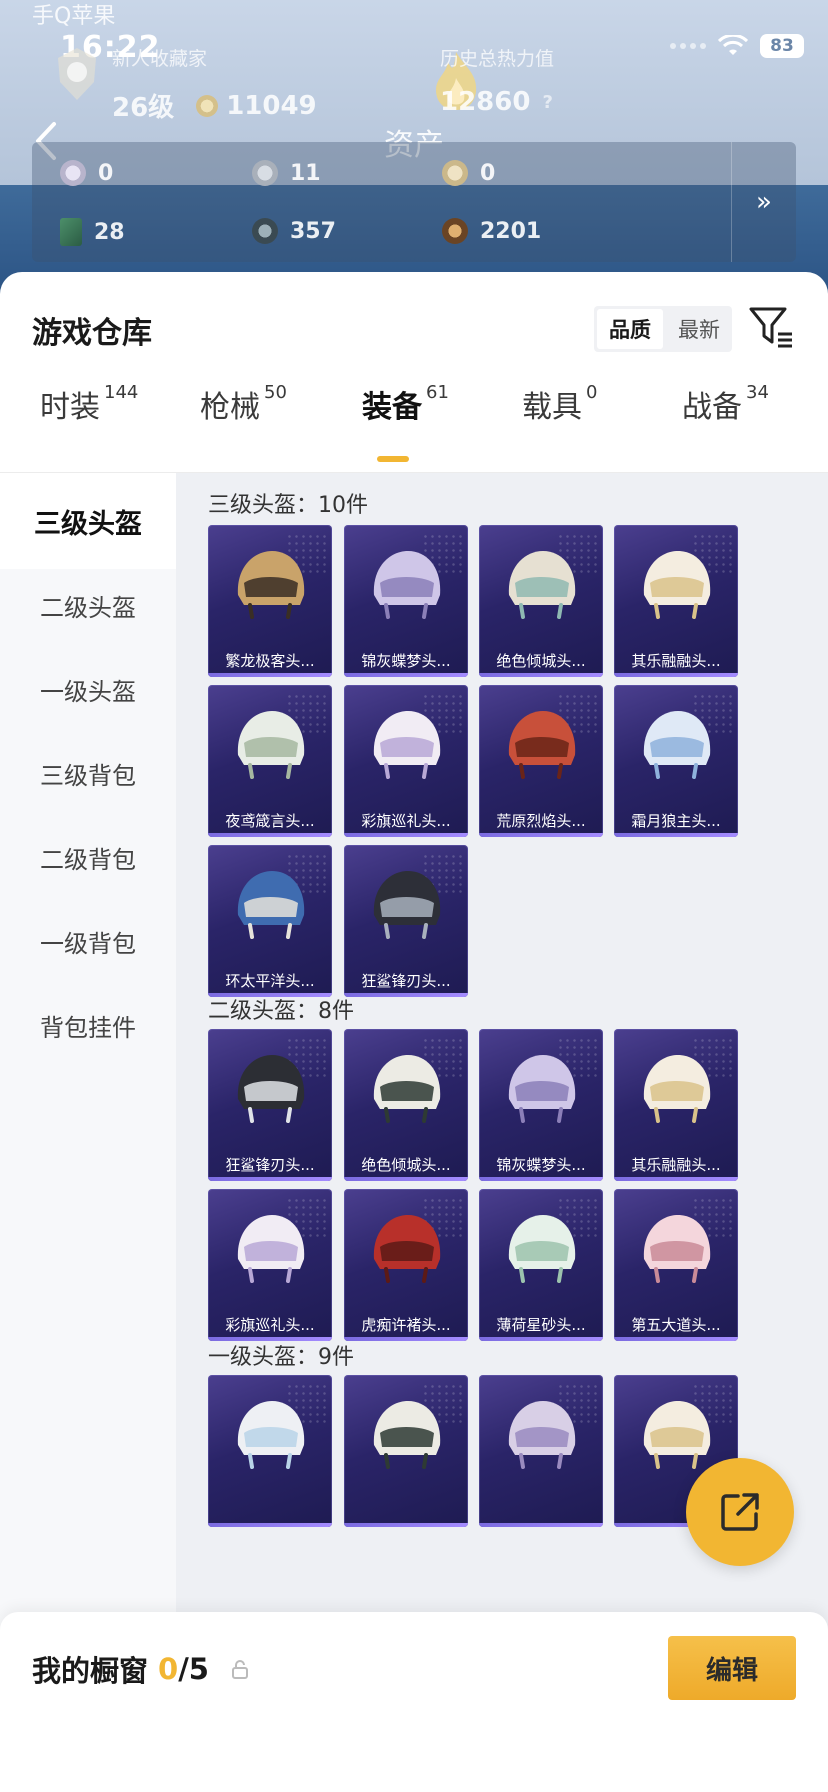 The width and height of the screenshot is (828, 1792). I want to click on sidebar-item-backpack-charm: 背包挂件, so click(88, 1025).